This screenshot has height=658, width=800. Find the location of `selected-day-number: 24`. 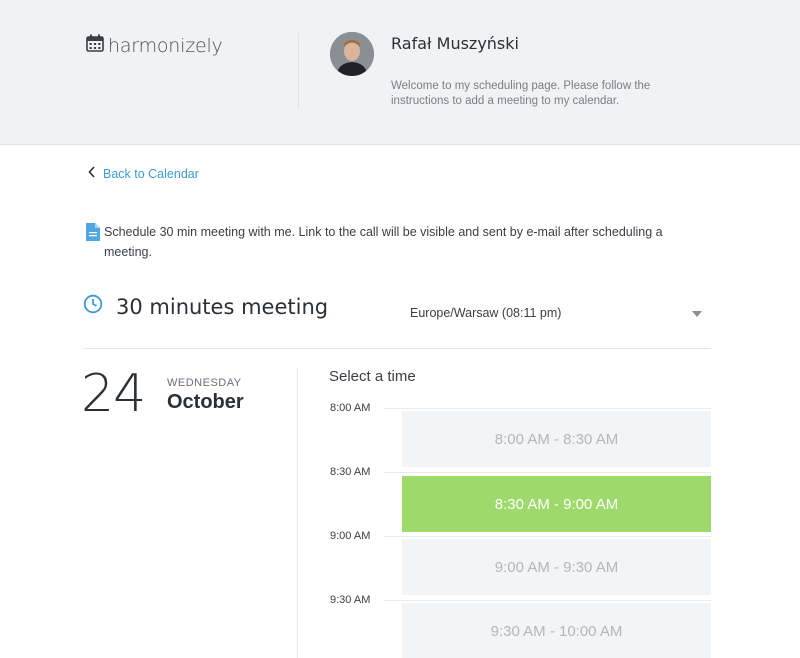

selected-day-number: 24 is located at coordinates (113, 394).